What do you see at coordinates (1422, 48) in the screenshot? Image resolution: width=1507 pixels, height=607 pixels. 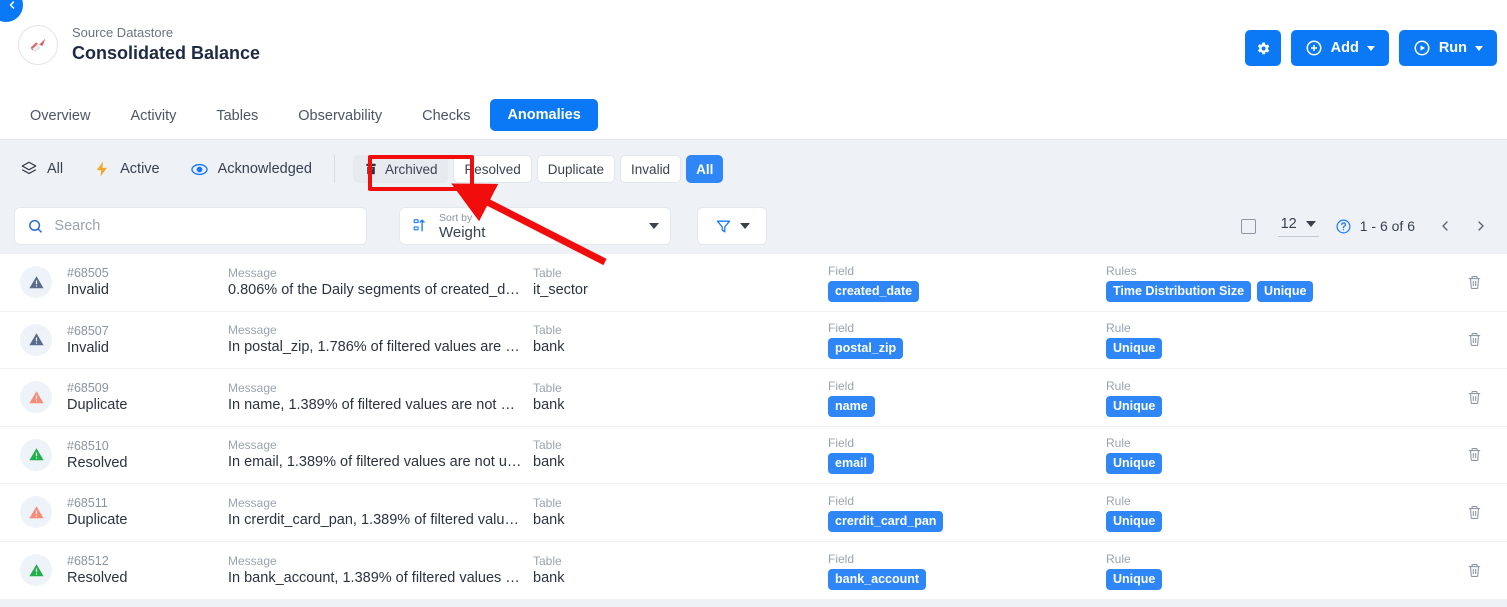 I see `play-circle-icon` at bounding box center [1422, 48].